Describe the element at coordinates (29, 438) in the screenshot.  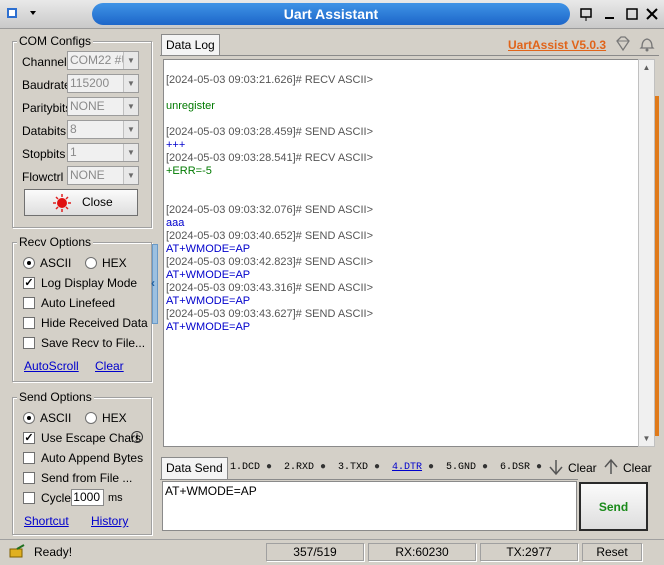
I see `escape-chars-checkbox: ✓` at that location.